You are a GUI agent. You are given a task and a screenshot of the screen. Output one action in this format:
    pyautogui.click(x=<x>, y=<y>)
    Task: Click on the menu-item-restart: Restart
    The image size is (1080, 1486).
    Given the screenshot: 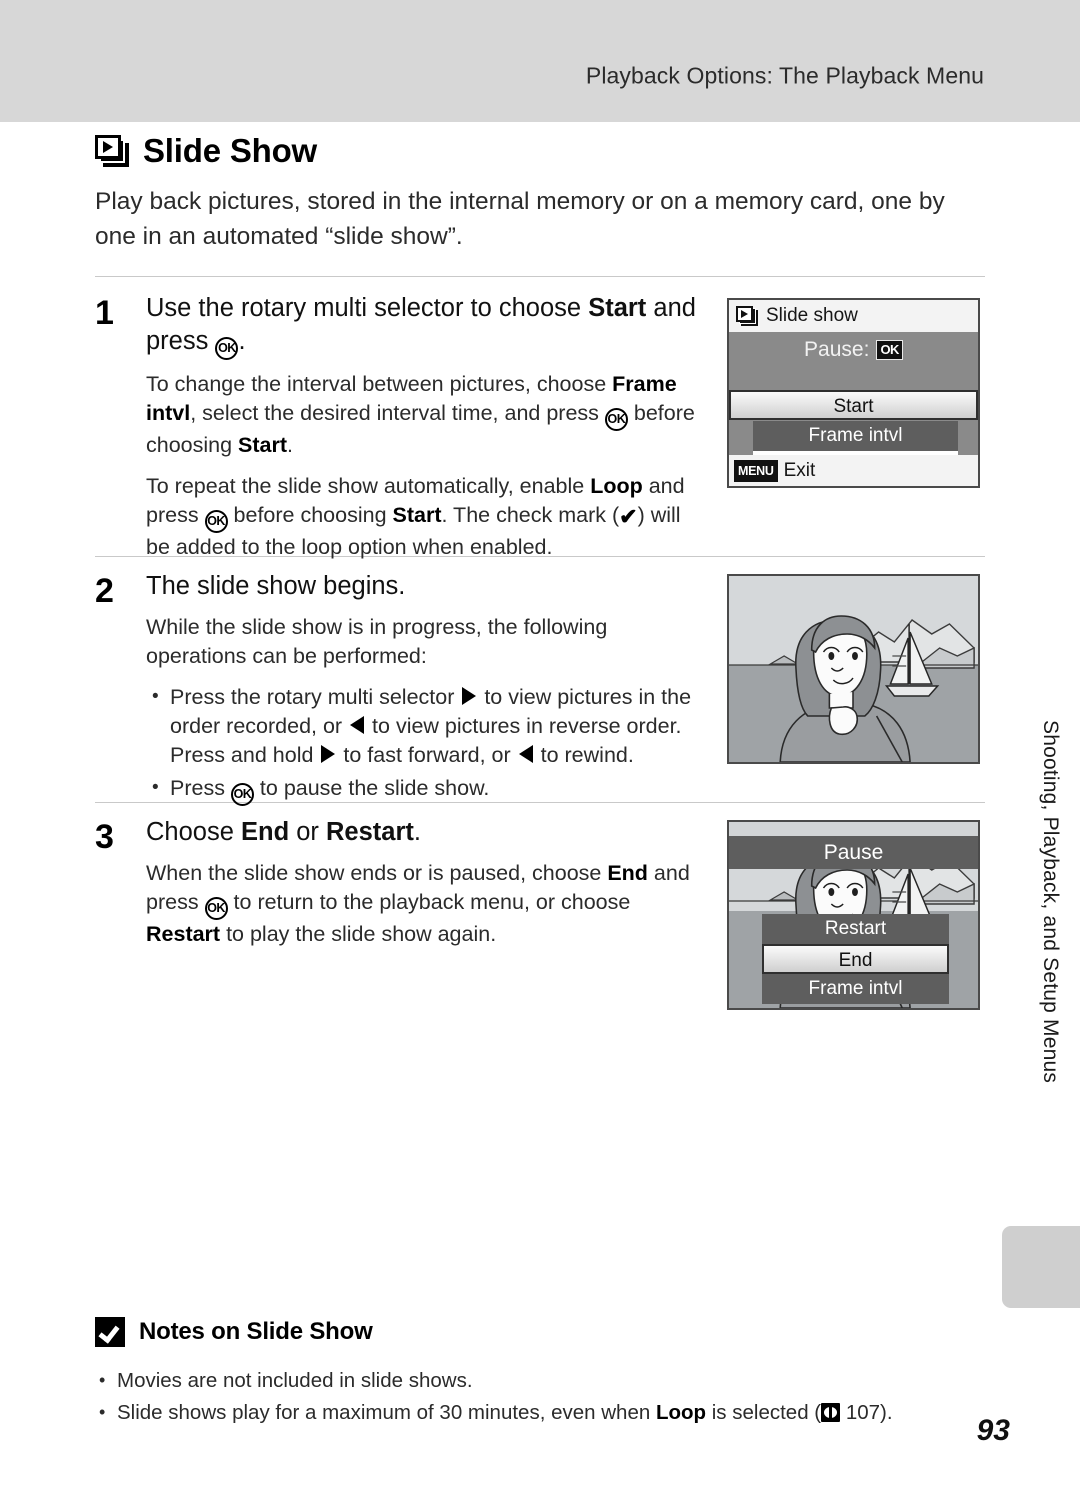 What is the action you would take?
    pyautogui.click(x=855, y=929)
    